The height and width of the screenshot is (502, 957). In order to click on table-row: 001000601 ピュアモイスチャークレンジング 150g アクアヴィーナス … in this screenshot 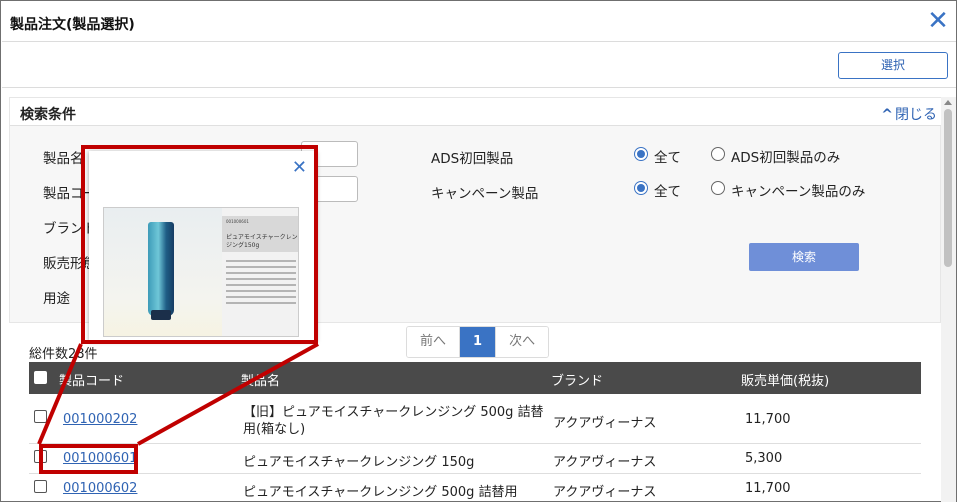, I will do `click(475, 459)`.